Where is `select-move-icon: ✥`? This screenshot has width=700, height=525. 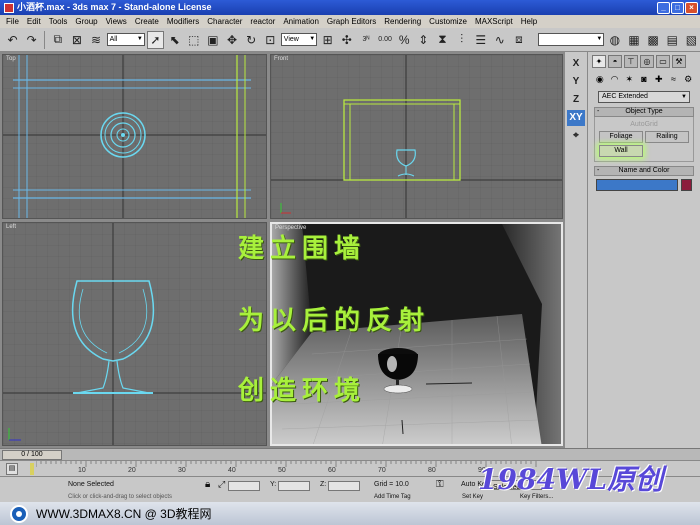 select-move-icon: ✥ is located at coordinates (231, 40).